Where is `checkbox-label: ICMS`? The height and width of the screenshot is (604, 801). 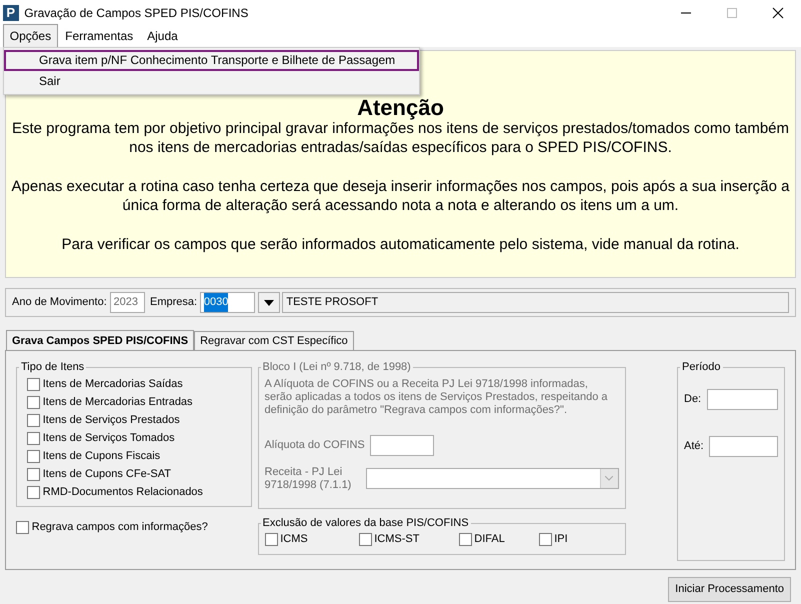
checkbox-label: ICMS is located at coordinates (294, 539).